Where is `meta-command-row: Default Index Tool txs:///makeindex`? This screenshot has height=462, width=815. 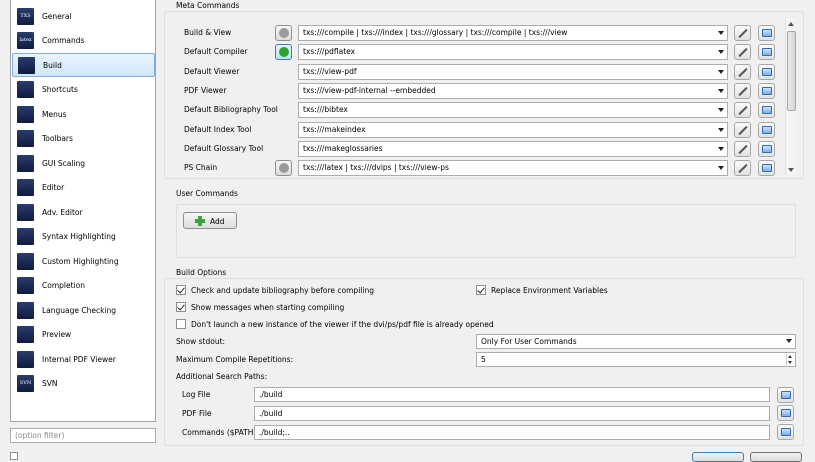
meta-command-row: Default Index Tool txs:///makeindex is located at coordinates (477, 130).